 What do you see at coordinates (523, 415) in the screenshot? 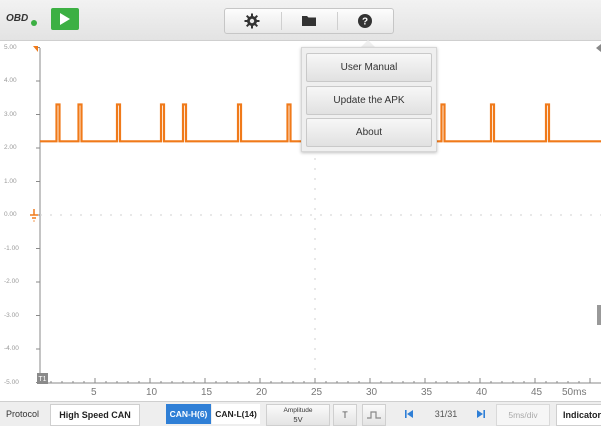
I see `timebase-button: 5ms/div` at bounding box center [523, 415].